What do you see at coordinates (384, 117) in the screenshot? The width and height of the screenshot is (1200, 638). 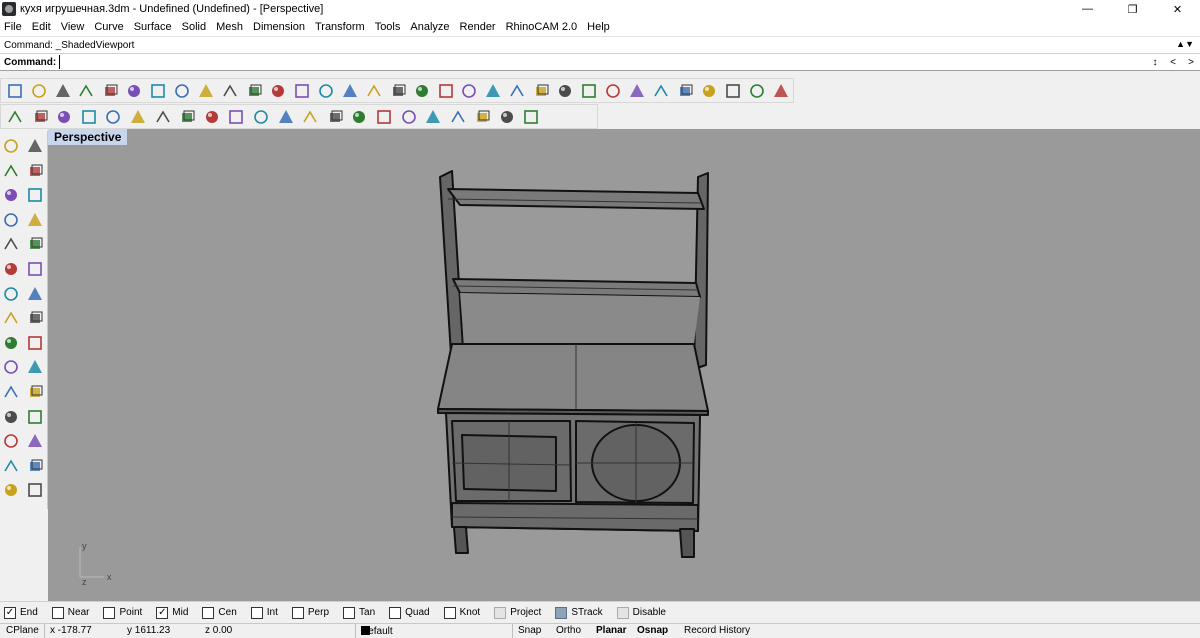 I see `trim-icon` at bounding box center [384, 117].